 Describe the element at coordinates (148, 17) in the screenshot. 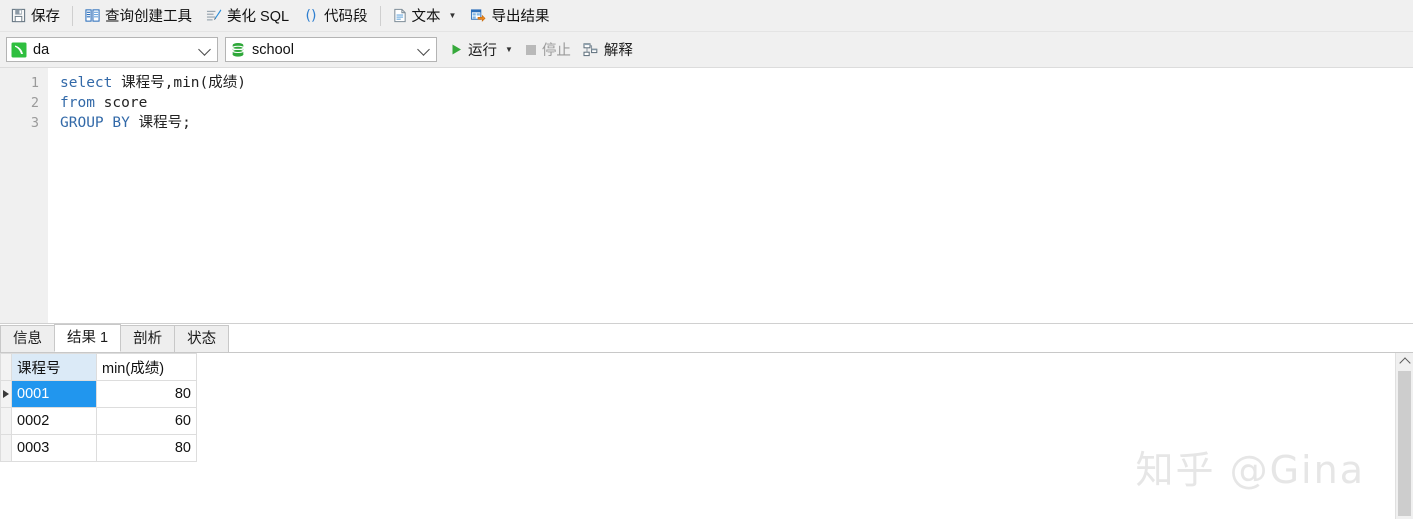

I see `query-builder-label: 查询创建工具` at that location.